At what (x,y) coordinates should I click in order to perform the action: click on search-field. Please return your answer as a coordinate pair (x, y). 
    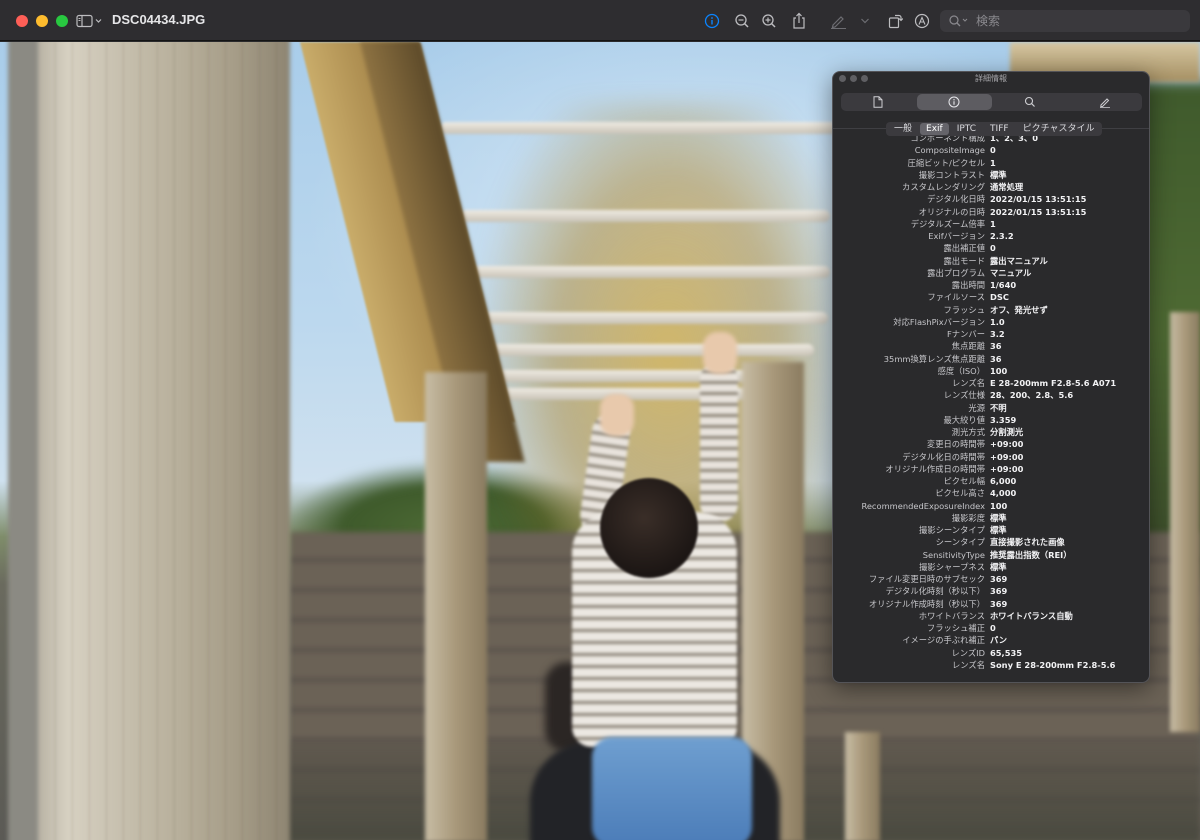
    Looking at the image, I should click on (1065, 21).